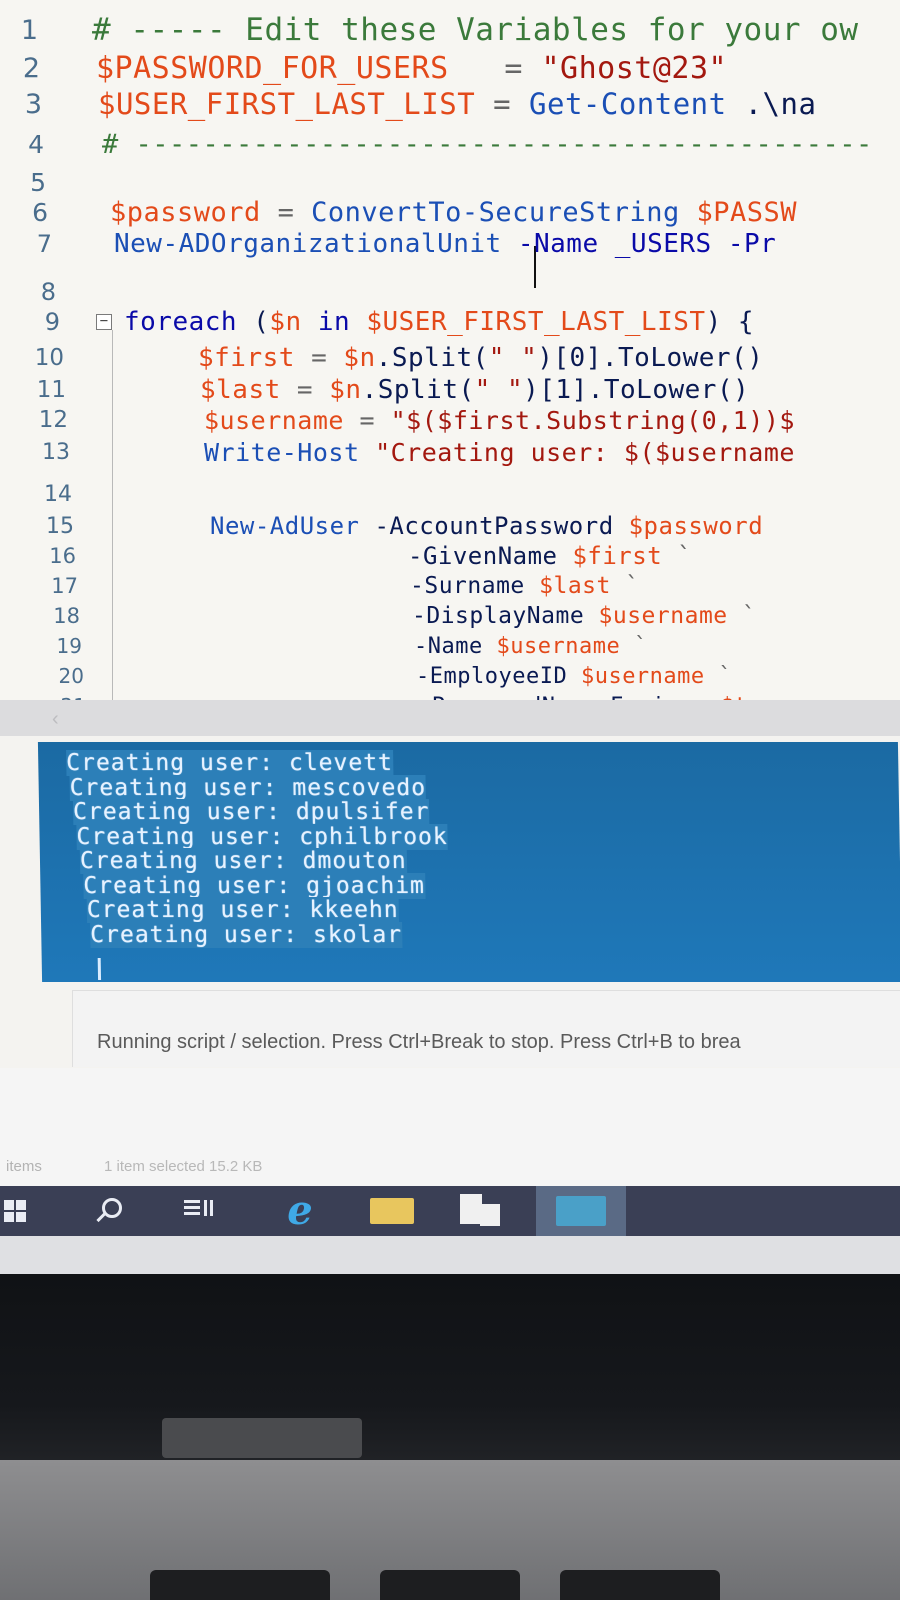  I want to click on editor-line: 19 -Name $username `, so click(450, 646).